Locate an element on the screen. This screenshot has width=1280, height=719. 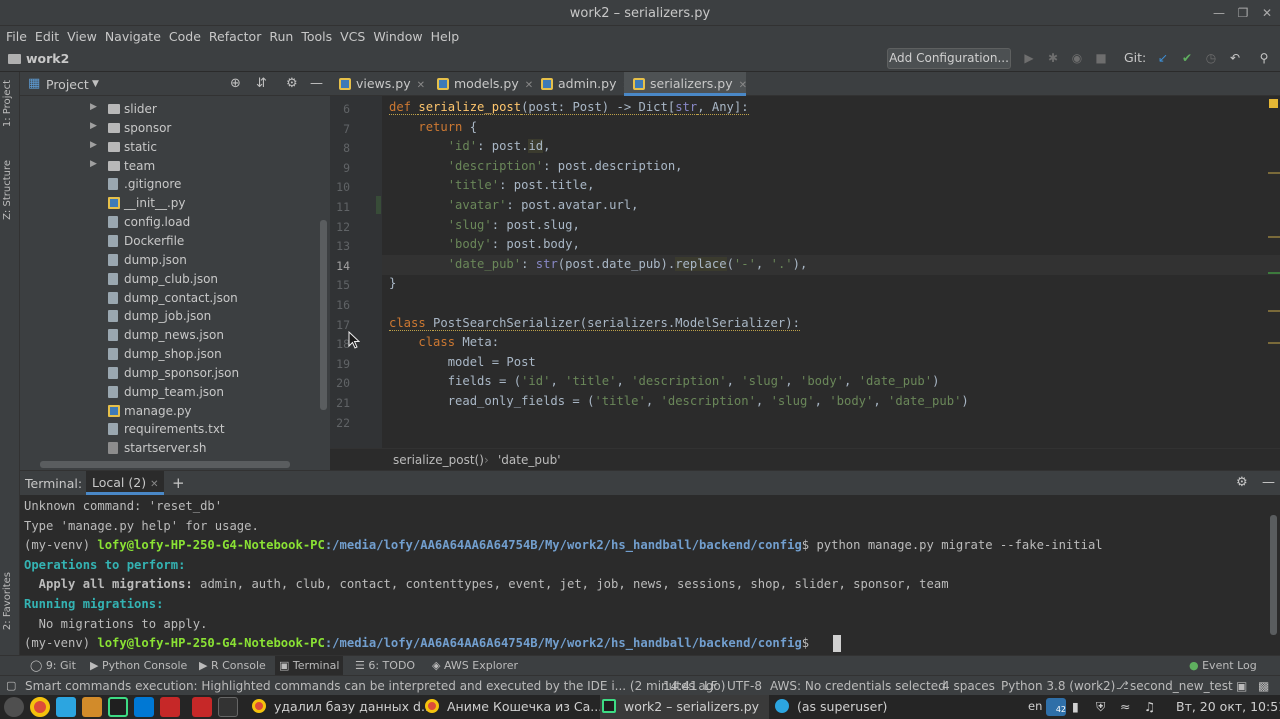
aws-credentials: AWS: No credentials selected is located at coordinates (858, 686).